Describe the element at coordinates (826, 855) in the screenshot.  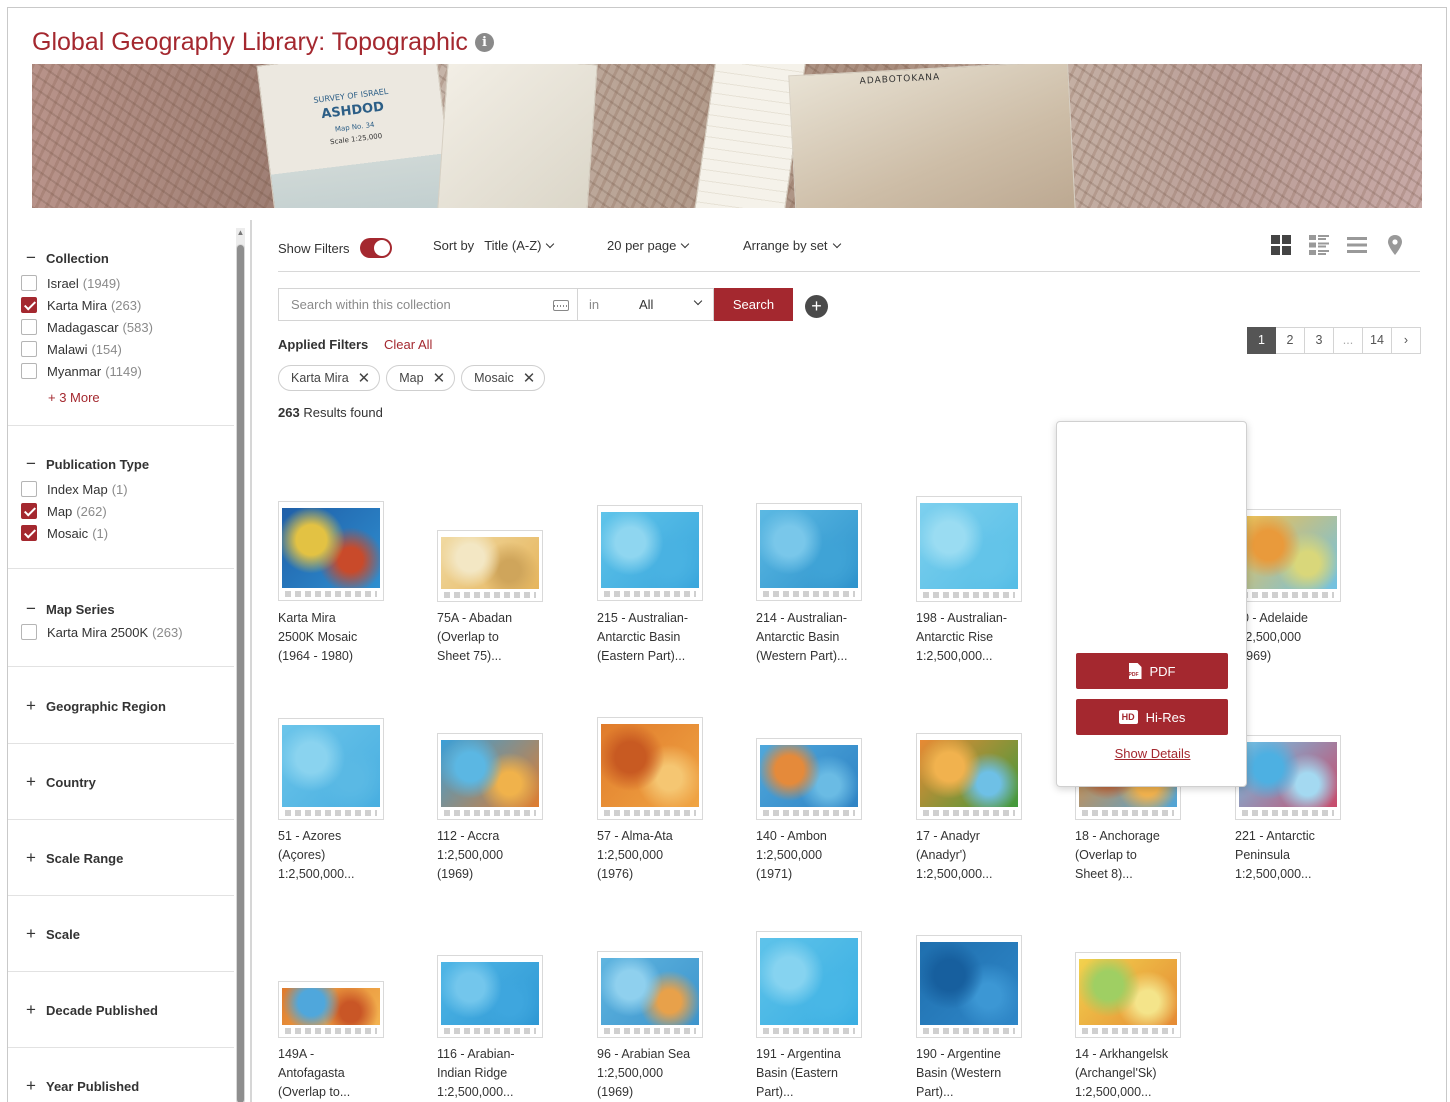
I see `result-title: 140 - Ambon 1:2,500,000 (1971)` at that location.